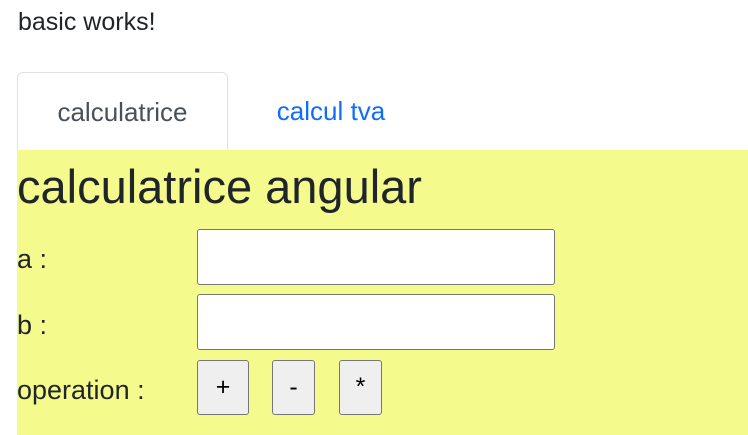 The height and width of the screenshot is (435, 748). What do you see at coordinates (331, 111) in the screenshot?
I see `tab-calcul-tva: calcul tva` at bounding box center [331, 111].